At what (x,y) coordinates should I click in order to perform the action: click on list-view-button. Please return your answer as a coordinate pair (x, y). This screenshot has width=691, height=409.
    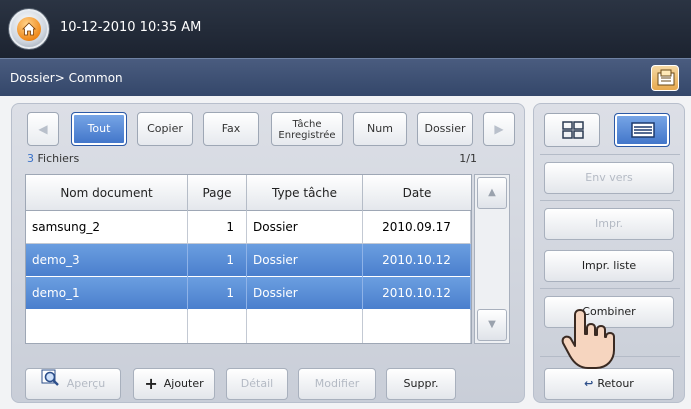
    Looking at the image, I should click on (642, 130).